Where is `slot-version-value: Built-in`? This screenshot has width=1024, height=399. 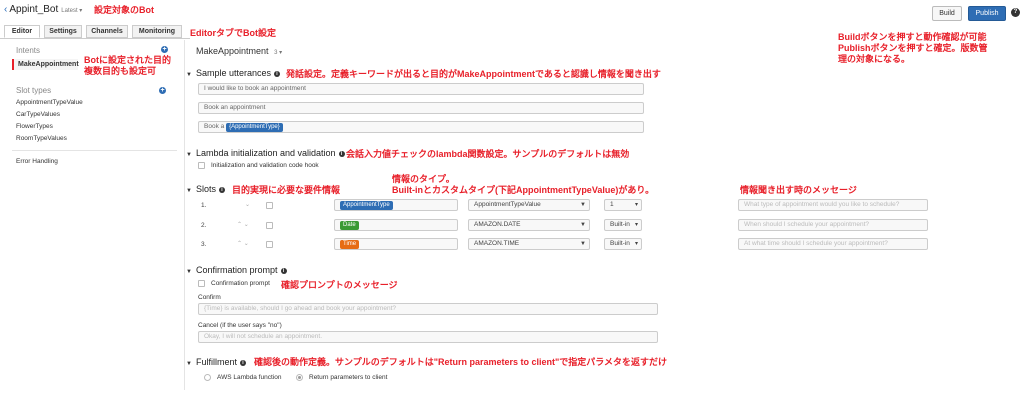 slot-version-value: Built-in is located at coordinates (620, 224).